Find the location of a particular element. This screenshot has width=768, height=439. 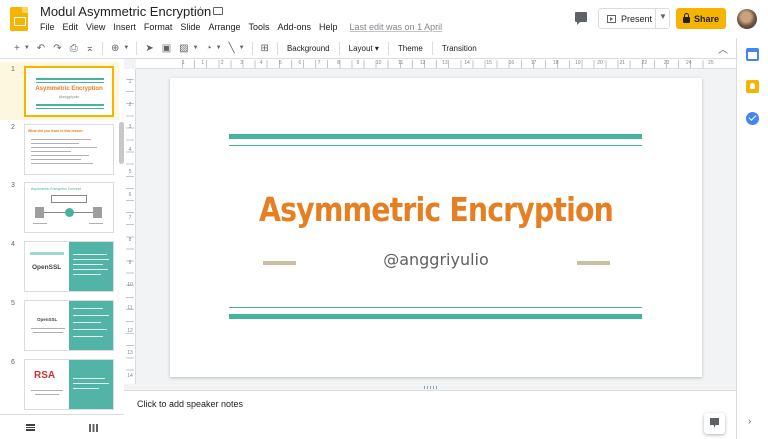

shape-chevron-icon: ▼ is located at coordinates (220, 48).